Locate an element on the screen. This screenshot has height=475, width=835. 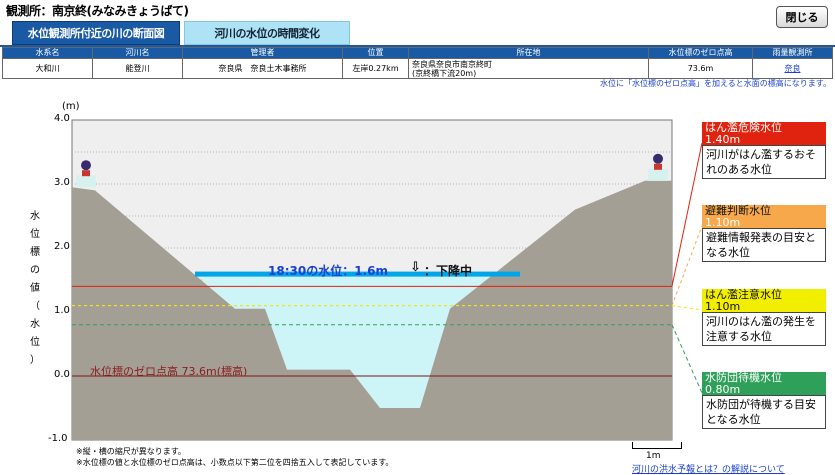
legend-evacuation: 避難判断水位 1.10m 避難情報発表の目安となる水位 is located at coordinates (764, 233).